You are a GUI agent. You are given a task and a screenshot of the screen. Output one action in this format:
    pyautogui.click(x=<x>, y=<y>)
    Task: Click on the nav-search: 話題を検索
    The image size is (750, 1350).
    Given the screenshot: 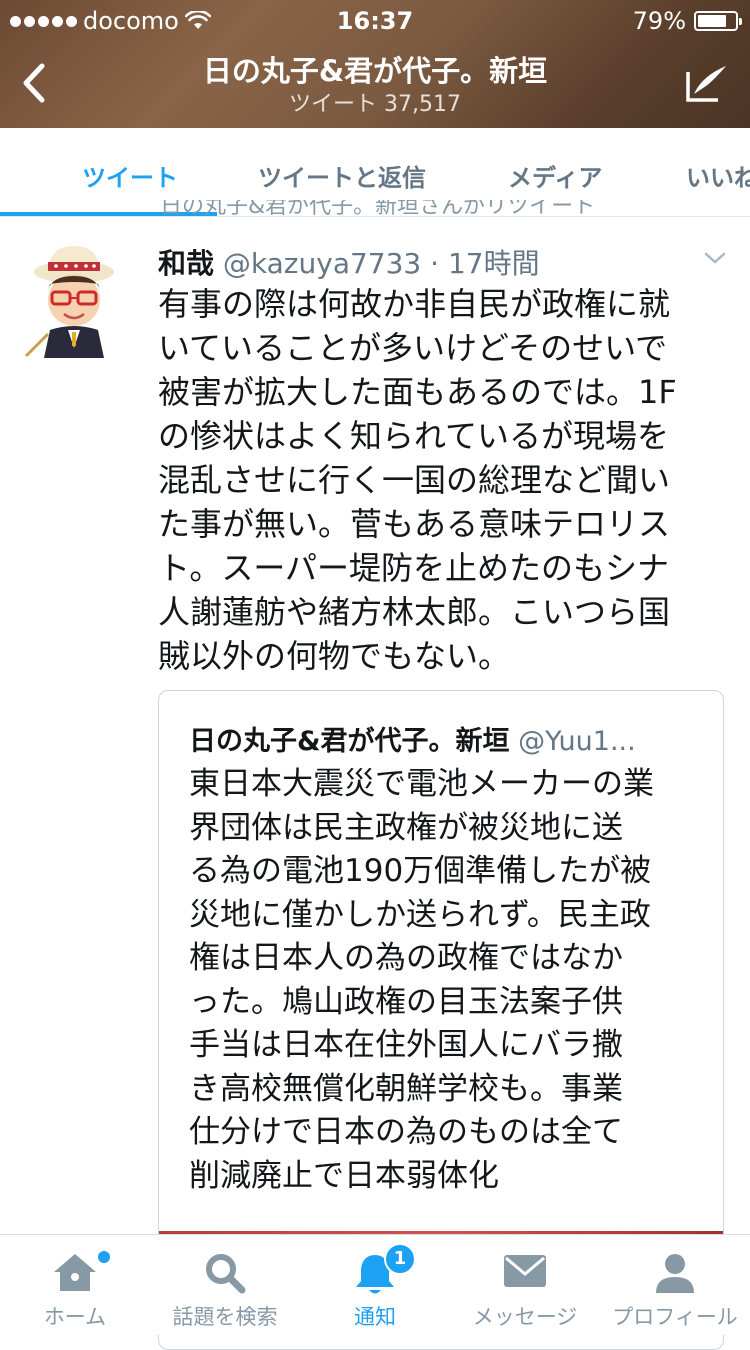 What is the action you would take?
    pyautogui.click(x=225, y=1285)
    